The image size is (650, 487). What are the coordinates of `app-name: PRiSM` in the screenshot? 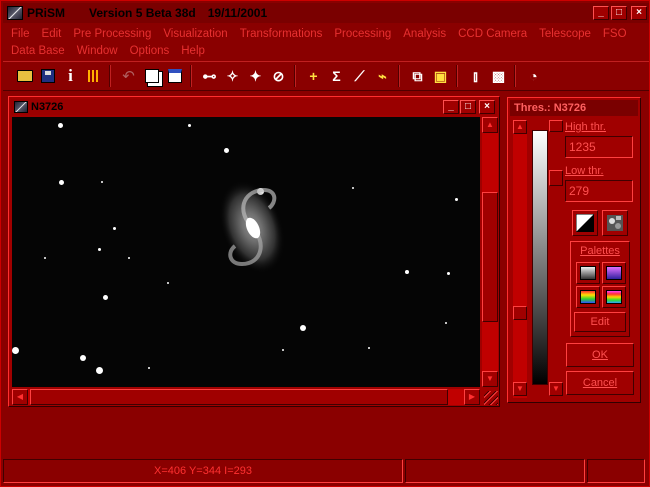 It's located at (46, 13).